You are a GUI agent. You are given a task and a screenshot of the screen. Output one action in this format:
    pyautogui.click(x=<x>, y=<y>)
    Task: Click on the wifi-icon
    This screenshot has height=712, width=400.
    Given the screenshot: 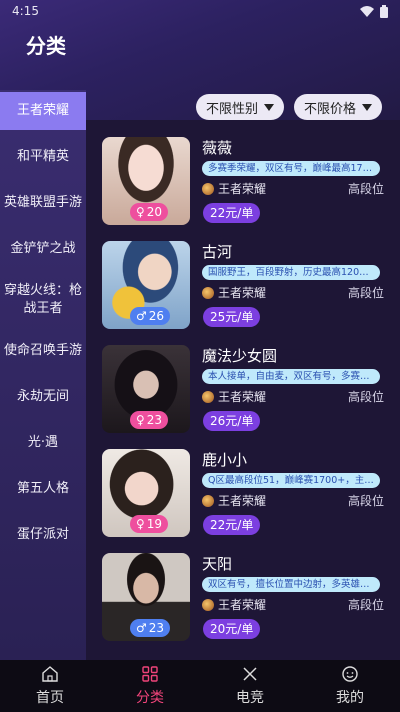 What is the action you would take?
    pyautogui.click(x=367, y=11)
    